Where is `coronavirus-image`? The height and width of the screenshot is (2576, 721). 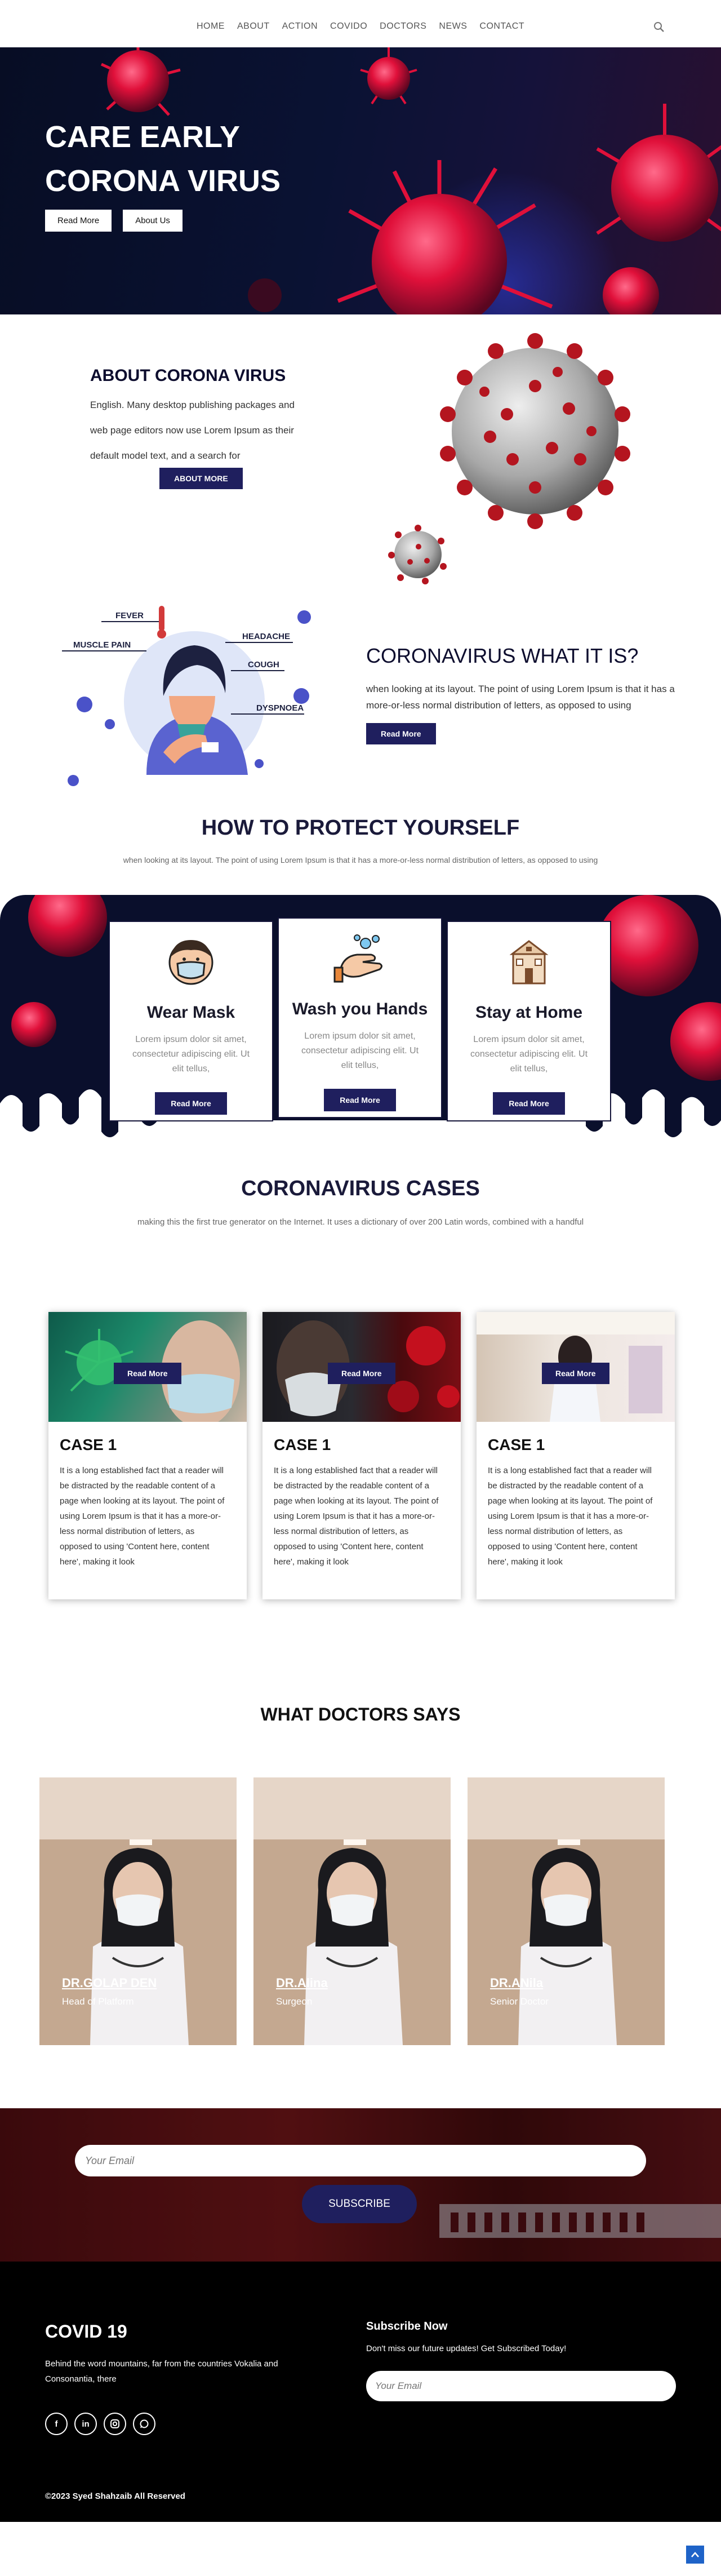
coronavirus-image is located at coordinates (535, 431).